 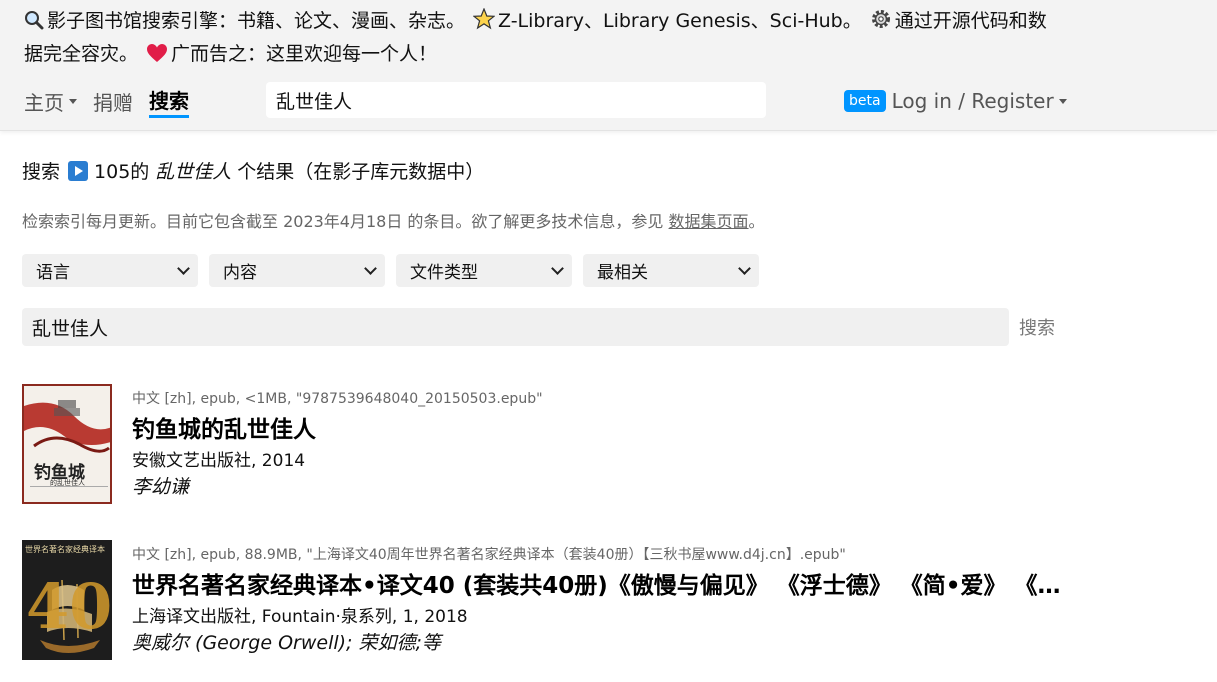 What do you see at coordinates (1037, 327) in the screenshot?
I see `search-button: 搜索` at bounding box center [1037, 327].